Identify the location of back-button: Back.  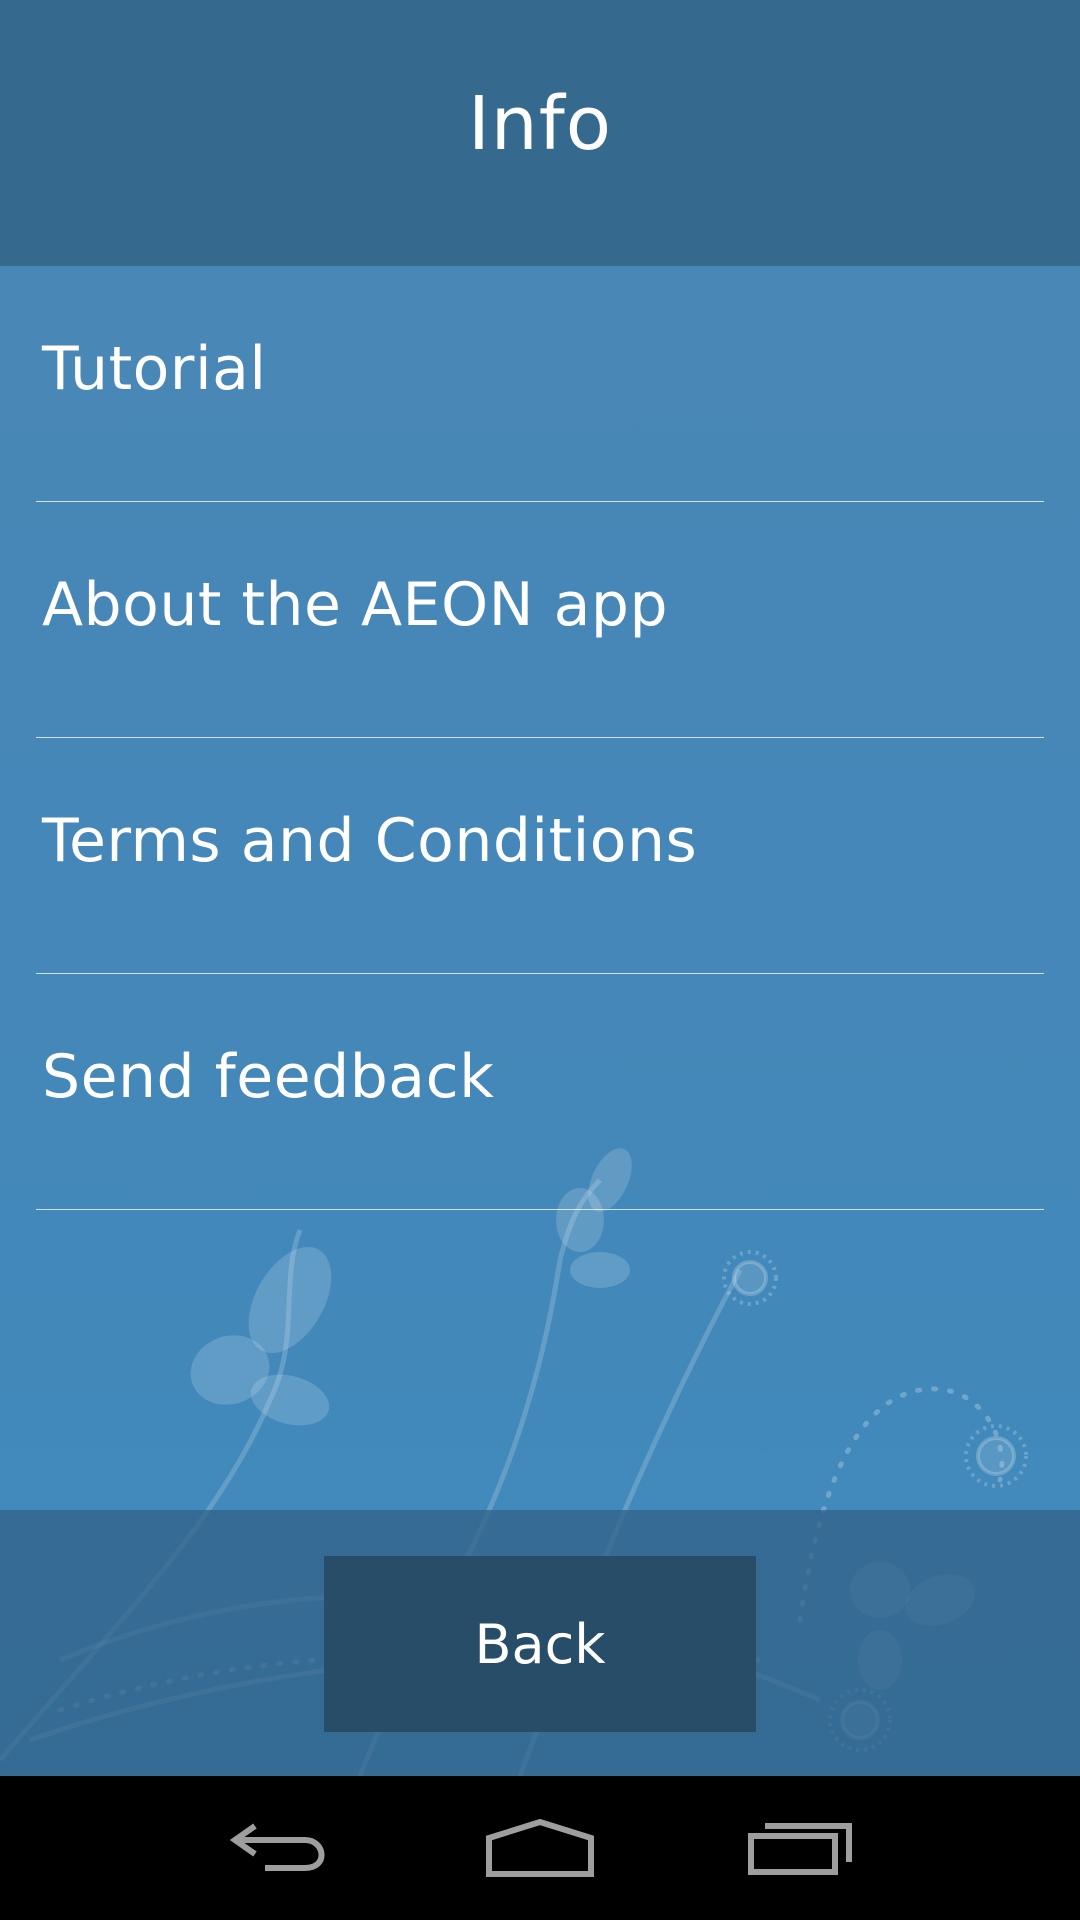
(540, 1644).